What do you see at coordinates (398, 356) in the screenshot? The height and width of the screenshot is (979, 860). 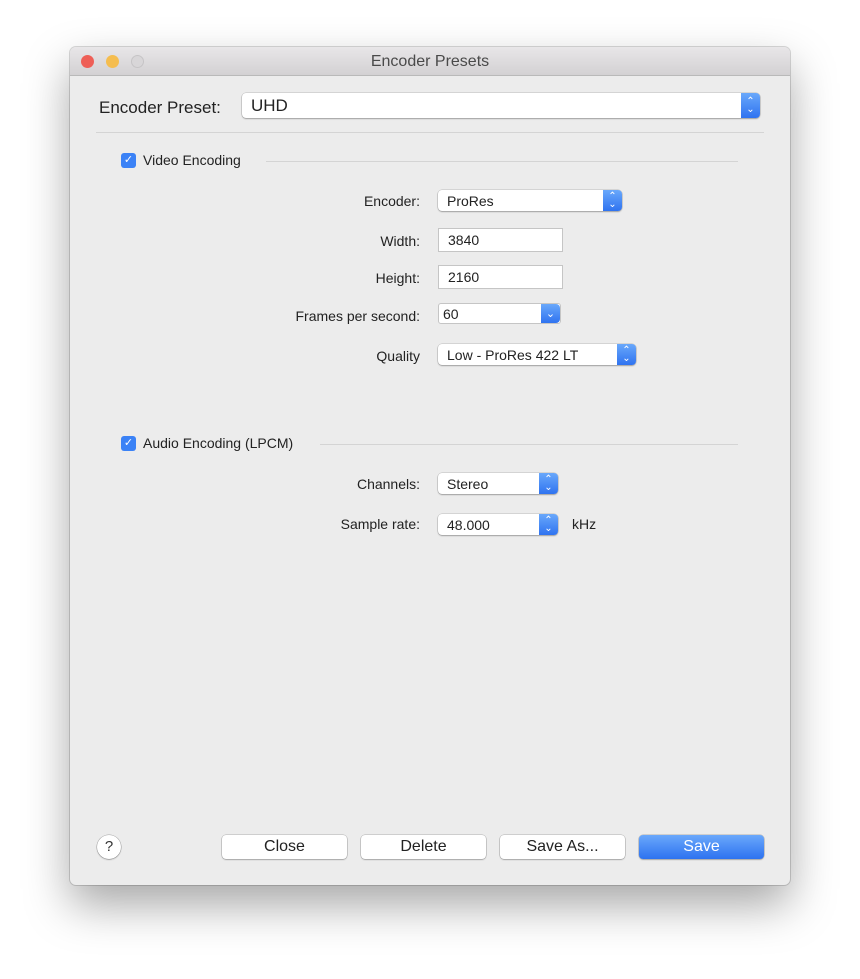 I see `quality-label: Quality` at bounding box center [398, 356].